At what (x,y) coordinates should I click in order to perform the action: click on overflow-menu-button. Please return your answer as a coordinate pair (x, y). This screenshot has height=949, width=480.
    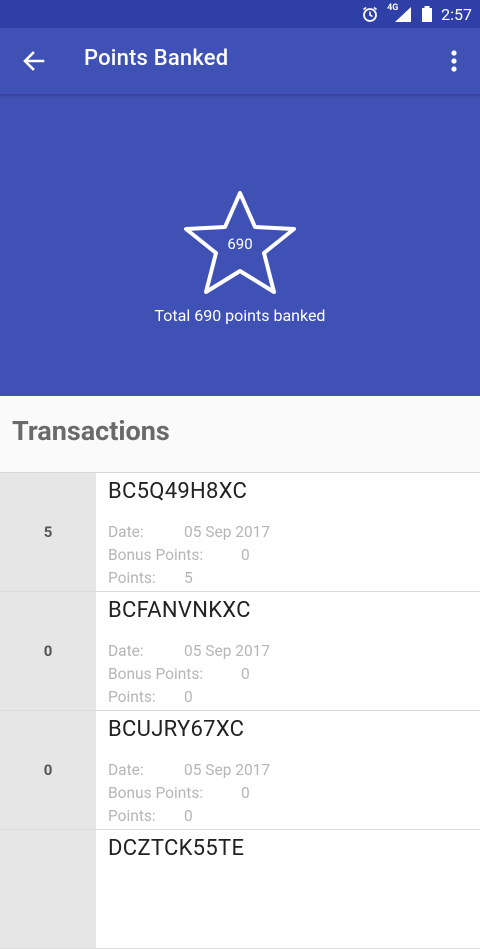
    Looking at the image, I should click on (454, 61).